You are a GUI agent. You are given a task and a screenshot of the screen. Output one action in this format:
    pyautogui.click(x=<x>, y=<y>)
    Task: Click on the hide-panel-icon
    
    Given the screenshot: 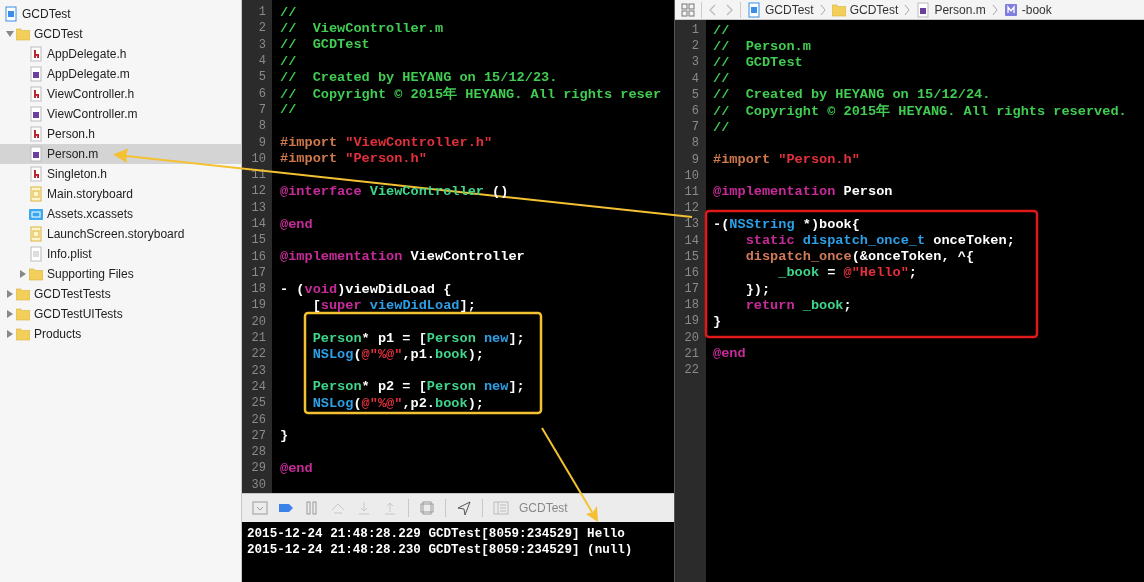 What is the action you would take?
    pyautogui.click(x=260, y=508)
    